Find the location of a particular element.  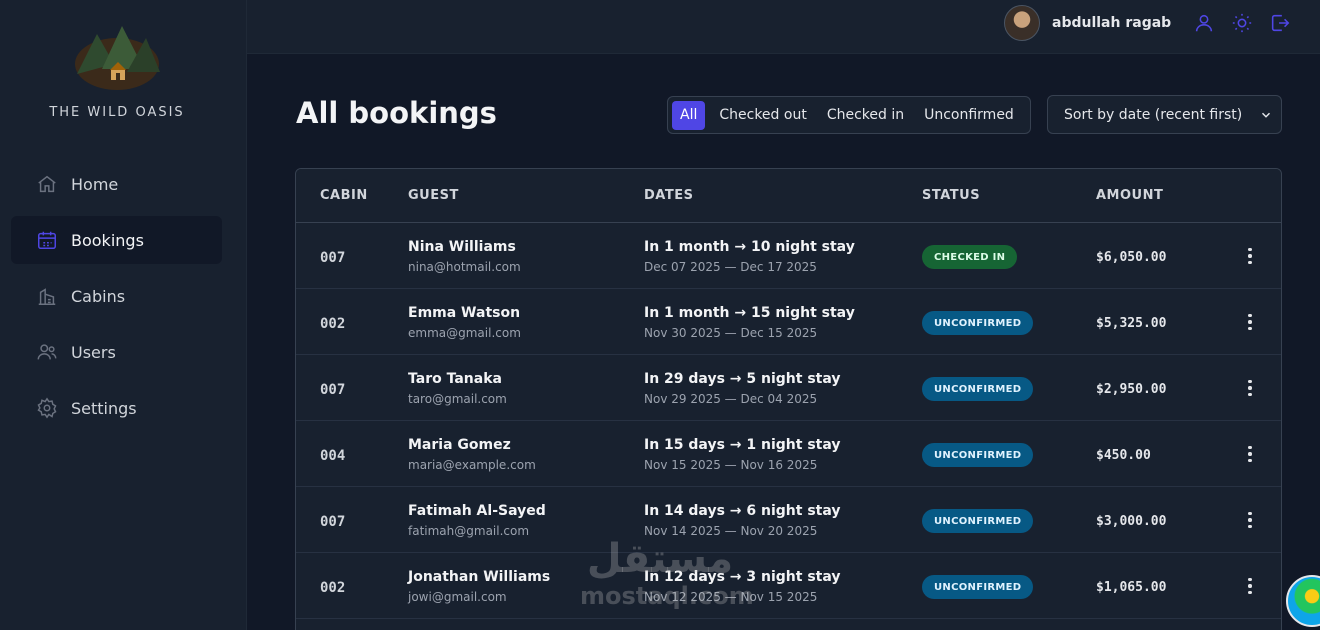

settings-icon is located at coordinates (47, 408).